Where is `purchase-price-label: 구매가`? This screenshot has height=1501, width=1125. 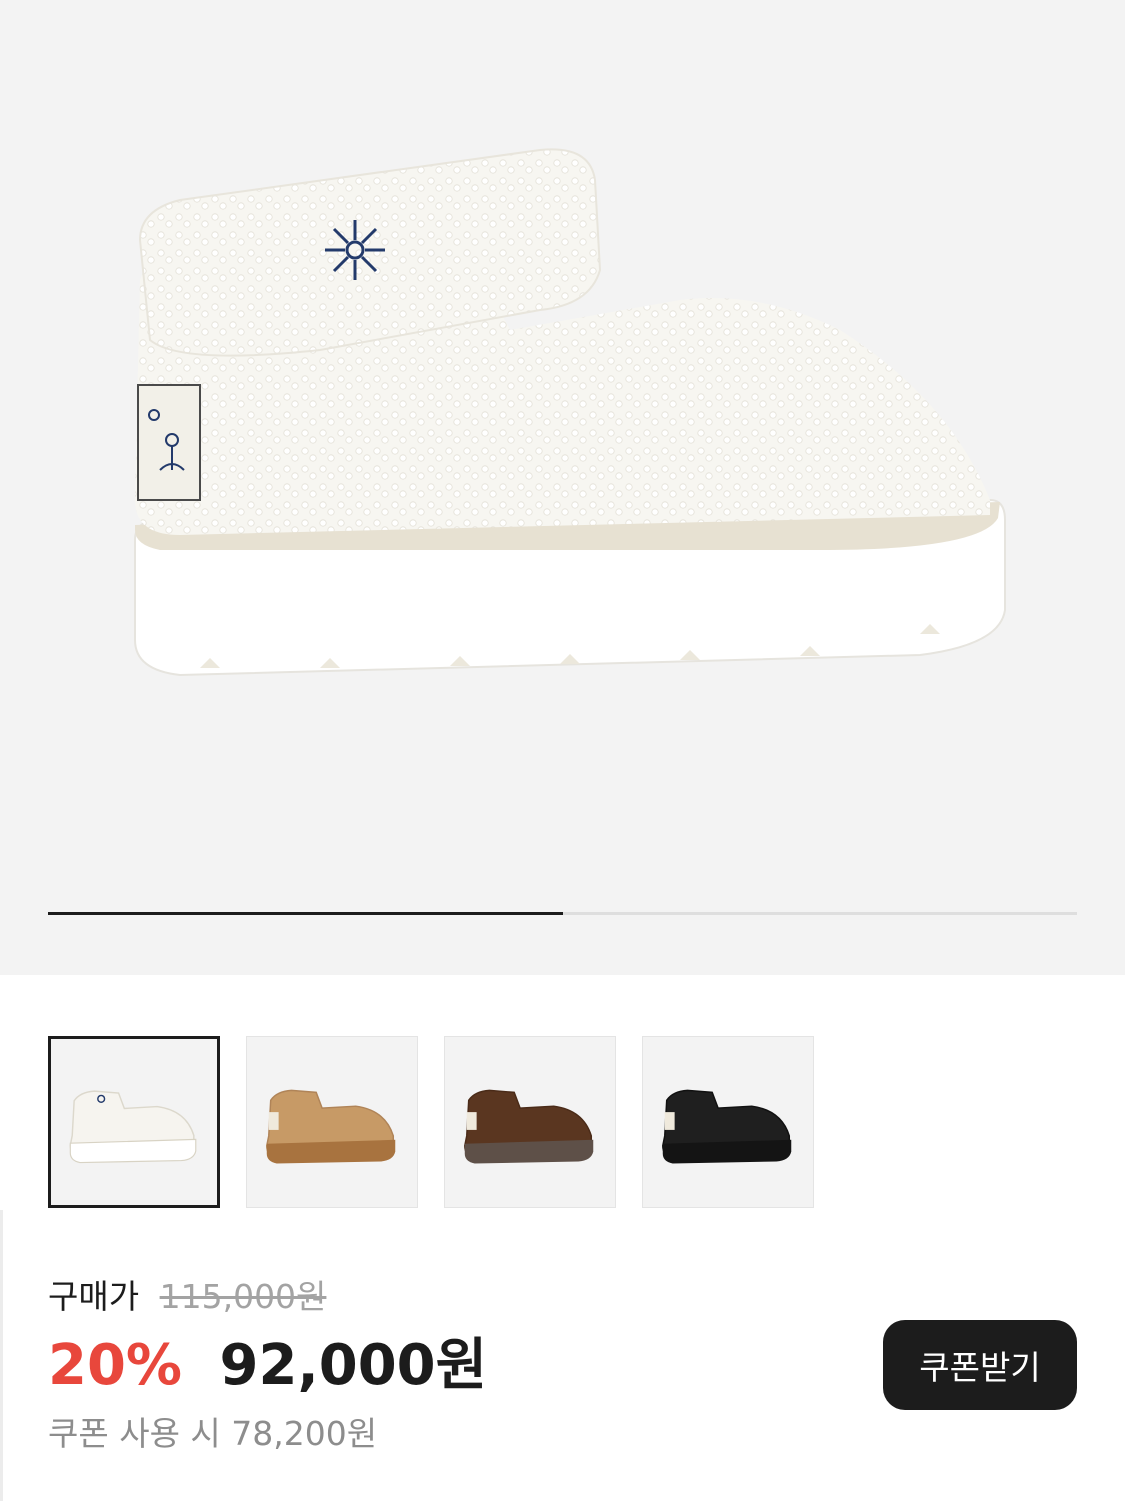
purchase-price-label: 구매가 is located at coordinates (94, 1296).